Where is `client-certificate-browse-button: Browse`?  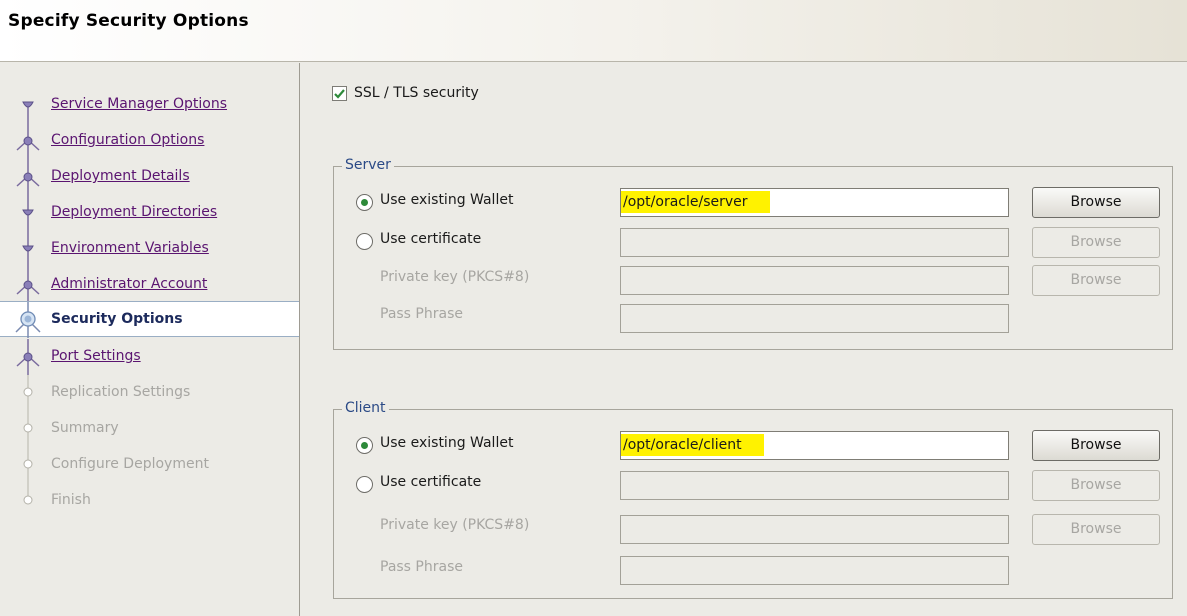 client-certificate-browse-button: Browse is located at coordinates (1096, 485).